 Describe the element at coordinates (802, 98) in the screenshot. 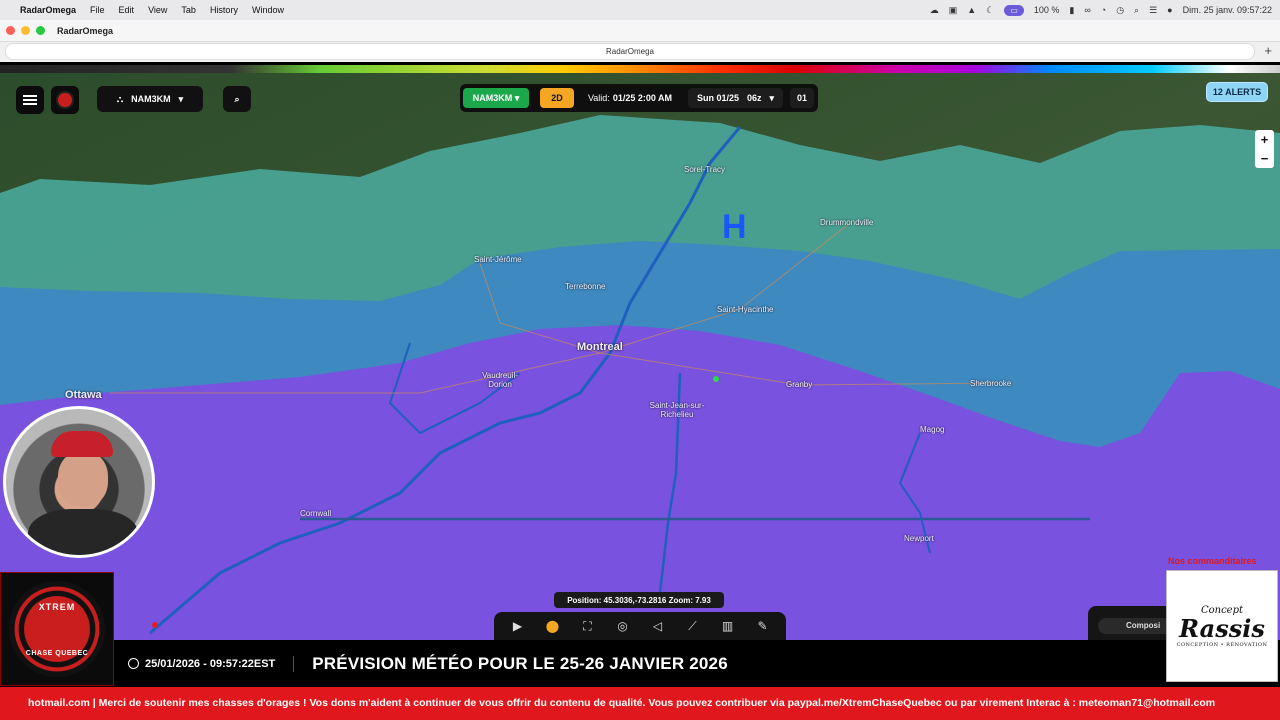

I see `forecast-step-button: 01` at that location.